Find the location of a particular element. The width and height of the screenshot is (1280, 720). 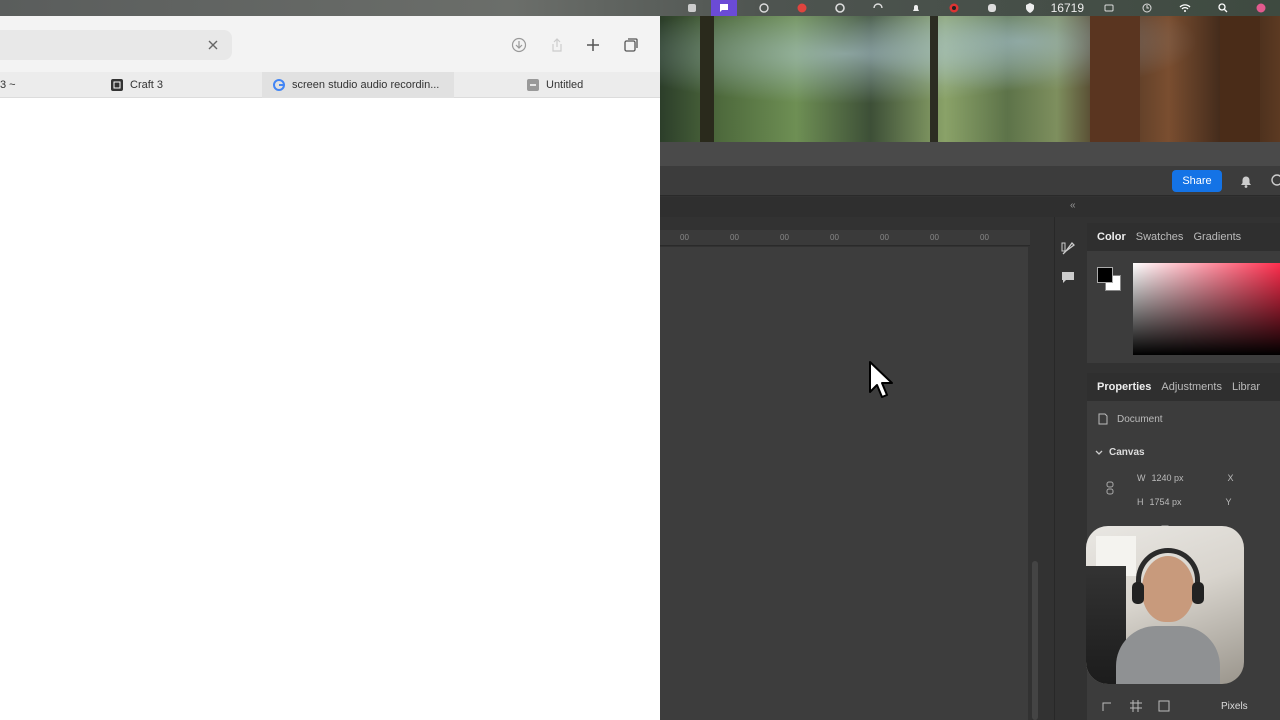

tab-adjustments: Adjustments is located at coordinates (1186, 387).